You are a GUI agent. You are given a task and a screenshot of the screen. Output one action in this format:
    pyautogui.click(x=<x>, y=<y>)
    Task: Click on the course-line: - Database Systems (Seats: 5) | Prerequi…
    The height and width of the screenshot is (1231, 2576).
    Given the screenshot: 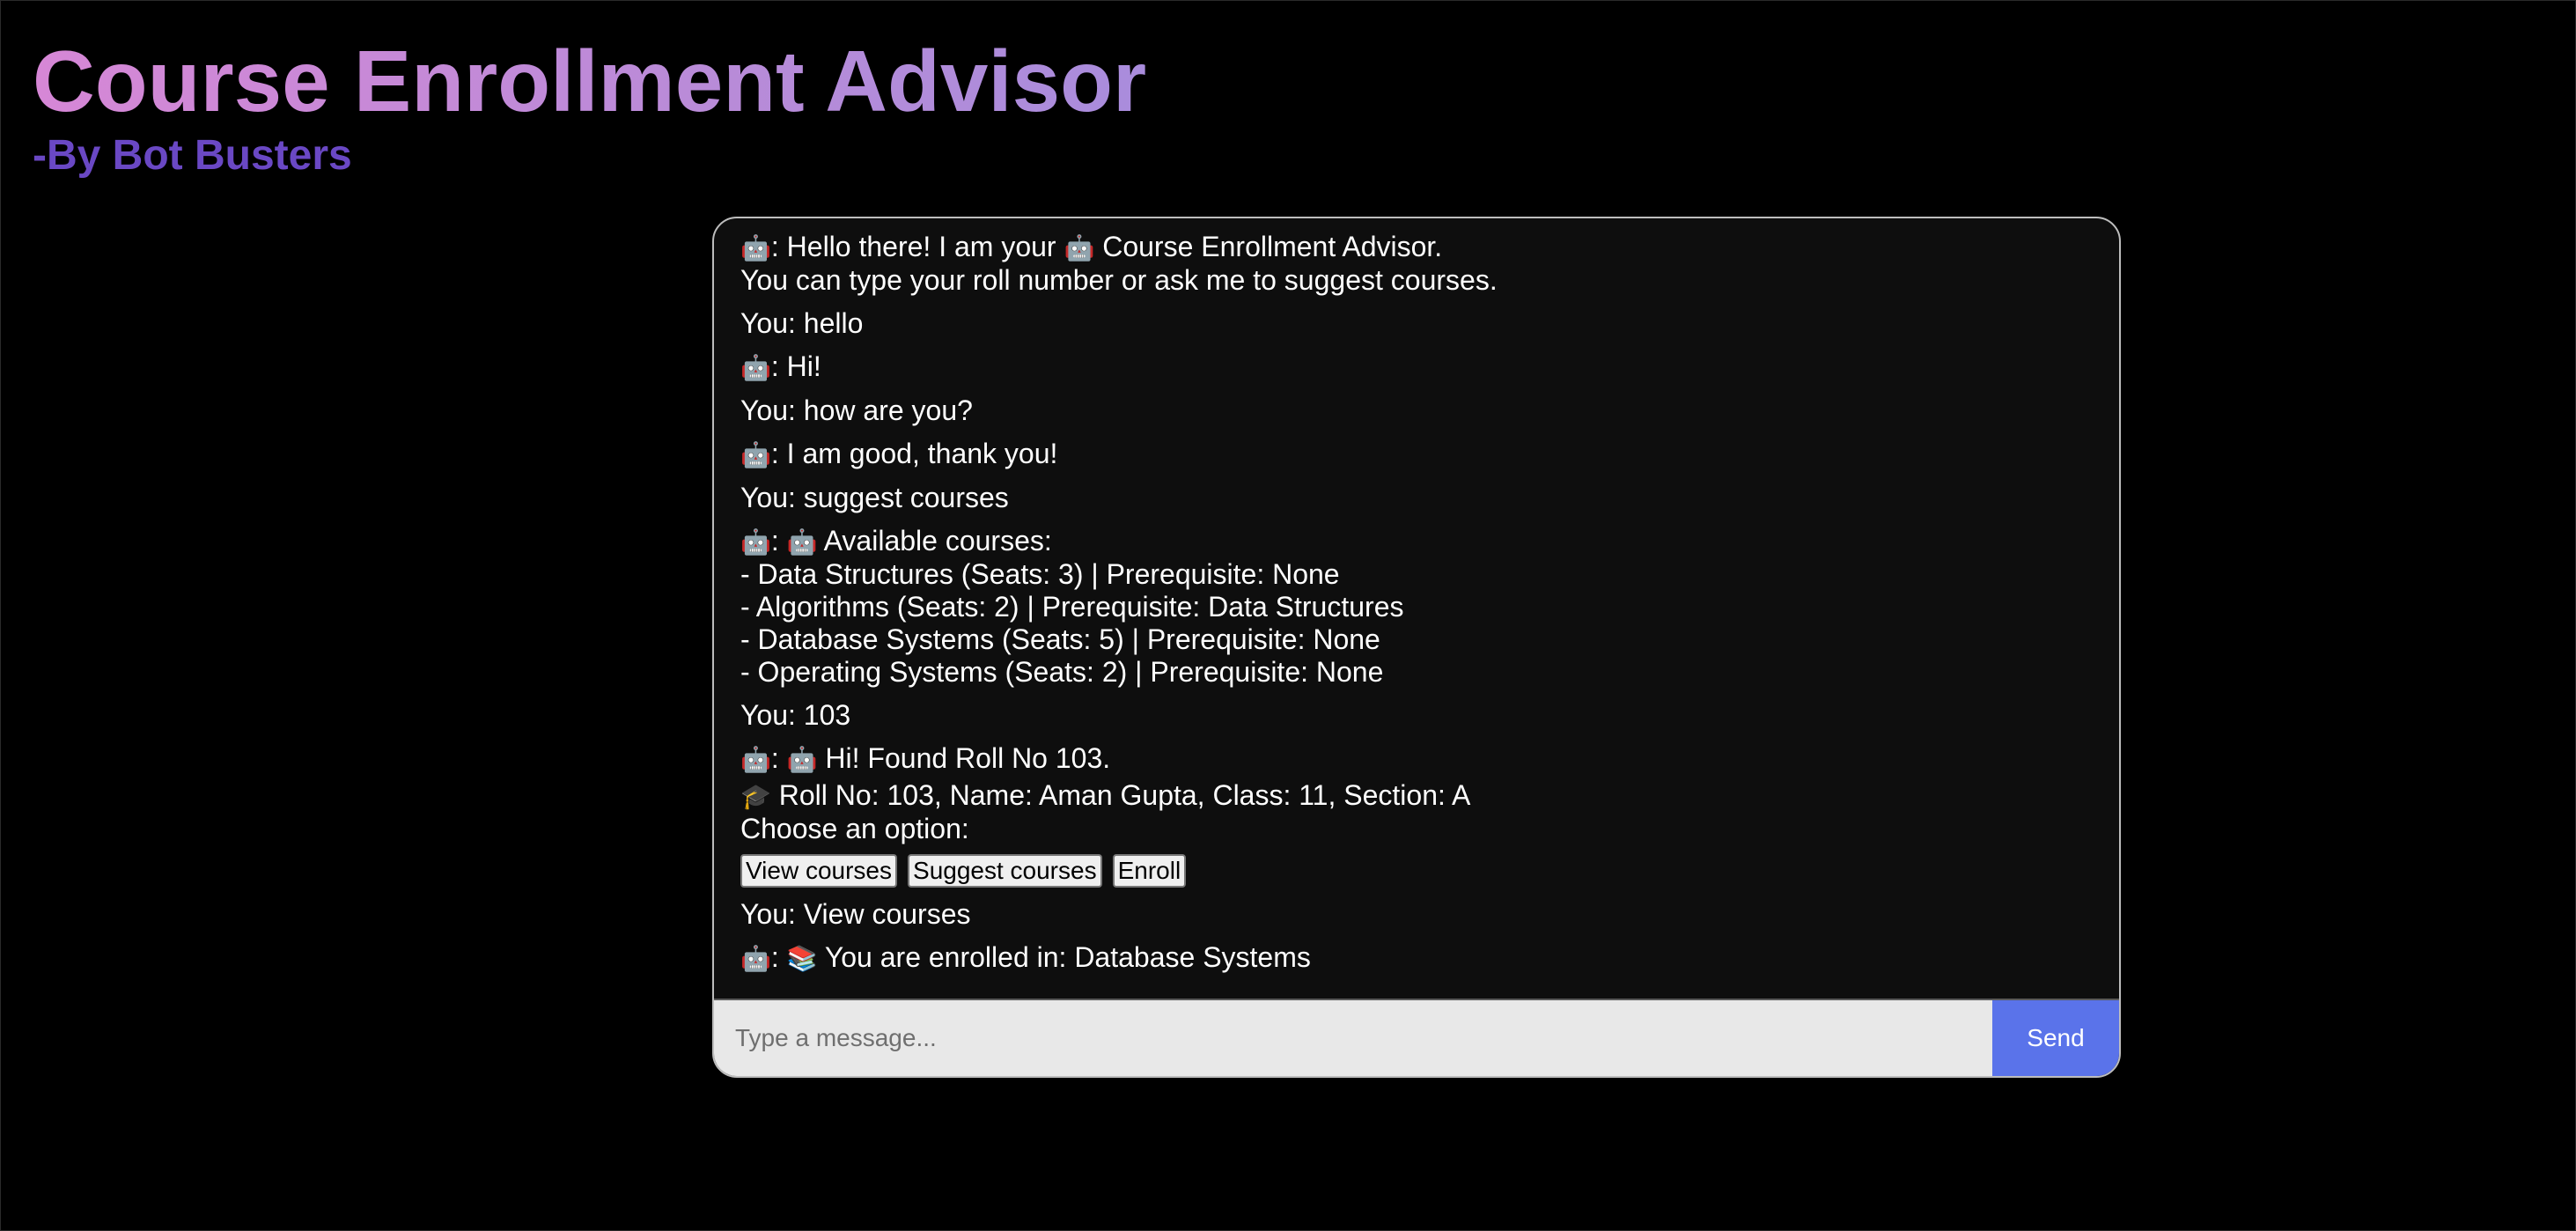 What is the action you would take?
    pyautogui.click(x=1060, y=639)
    